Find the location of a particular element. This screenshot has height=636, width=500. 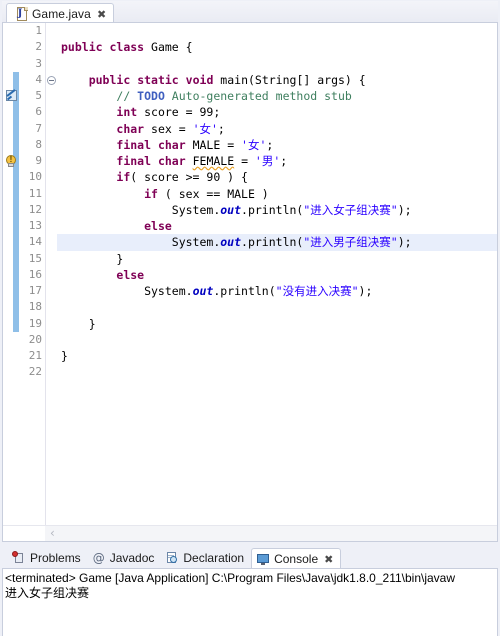

editor-horizontal-scrollbar: ‹ is located at coordinates (250, 533).